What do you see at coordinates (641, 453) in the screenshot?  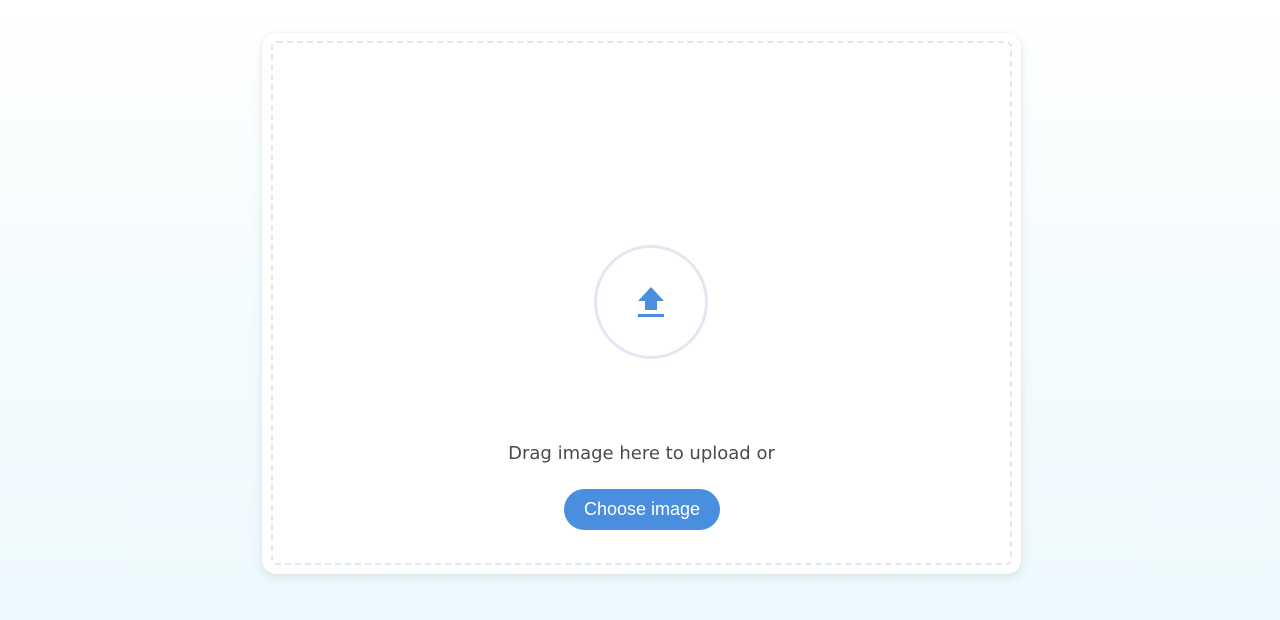 I see `drag-instruction-text: Drag image here to upload or` at bounding box center [641, 453].